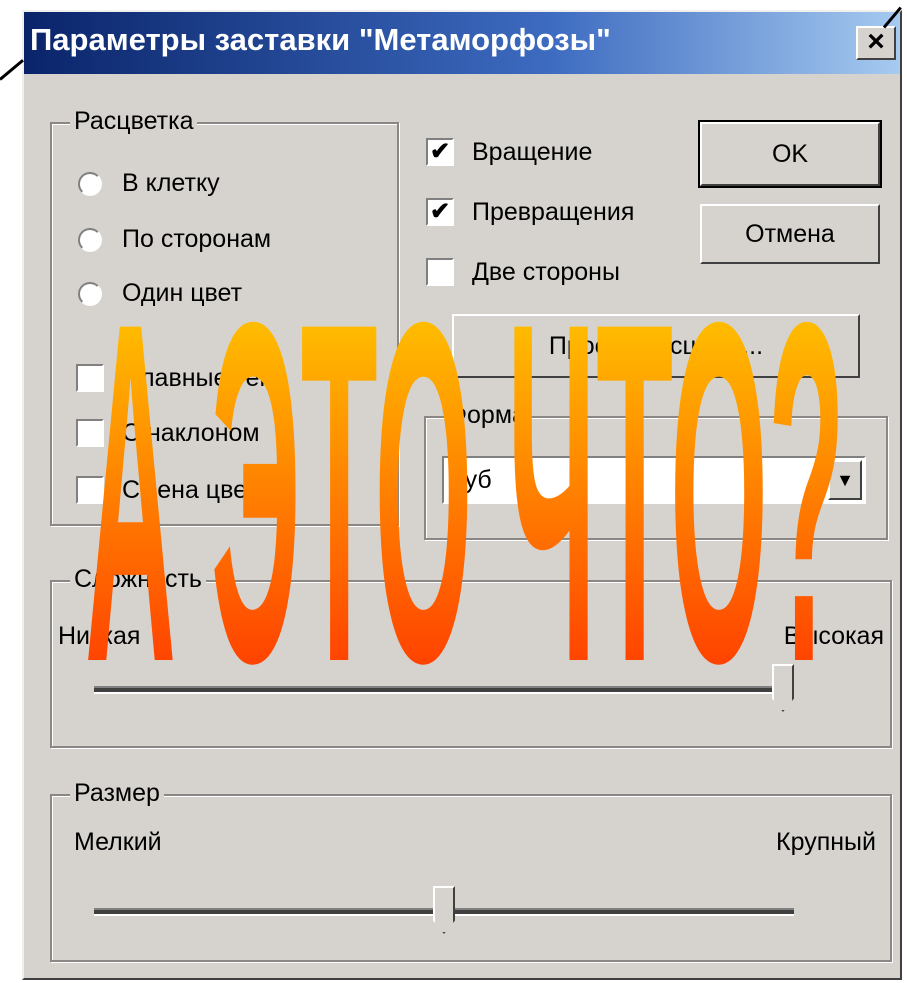 The height and width of the screenshot is (983, 907). What do you see at coordinates (845, 480) in the screenshot?
I see `chevron-down-icon: ▼` at bounding box center [845, 480].